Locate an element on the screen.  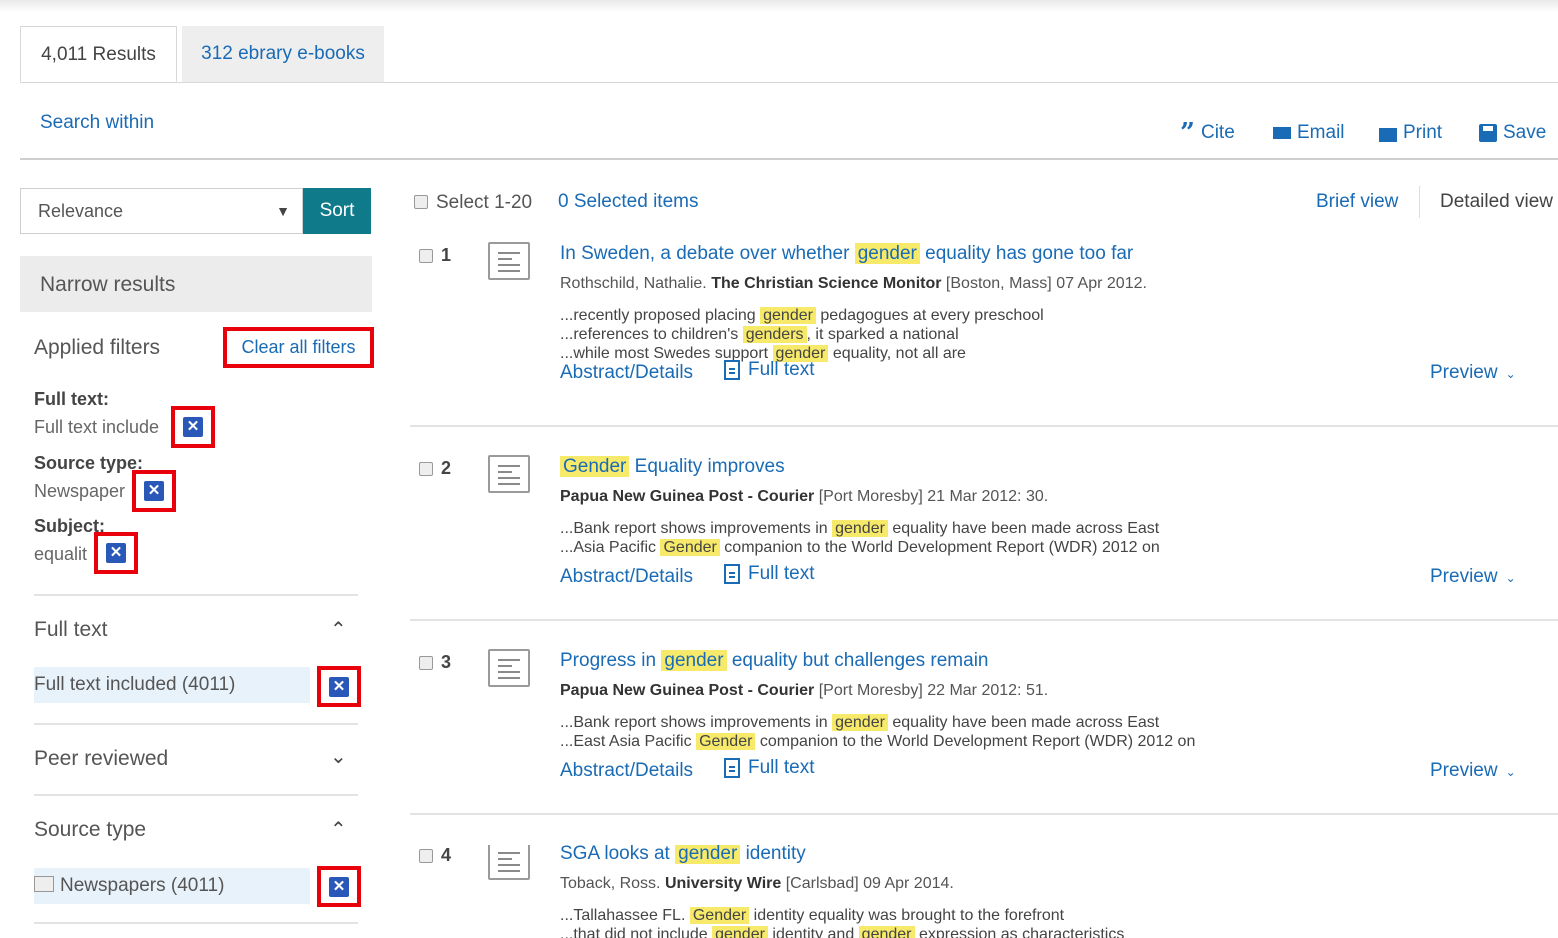
save-label: Save is located at coordinates (1525, 132).